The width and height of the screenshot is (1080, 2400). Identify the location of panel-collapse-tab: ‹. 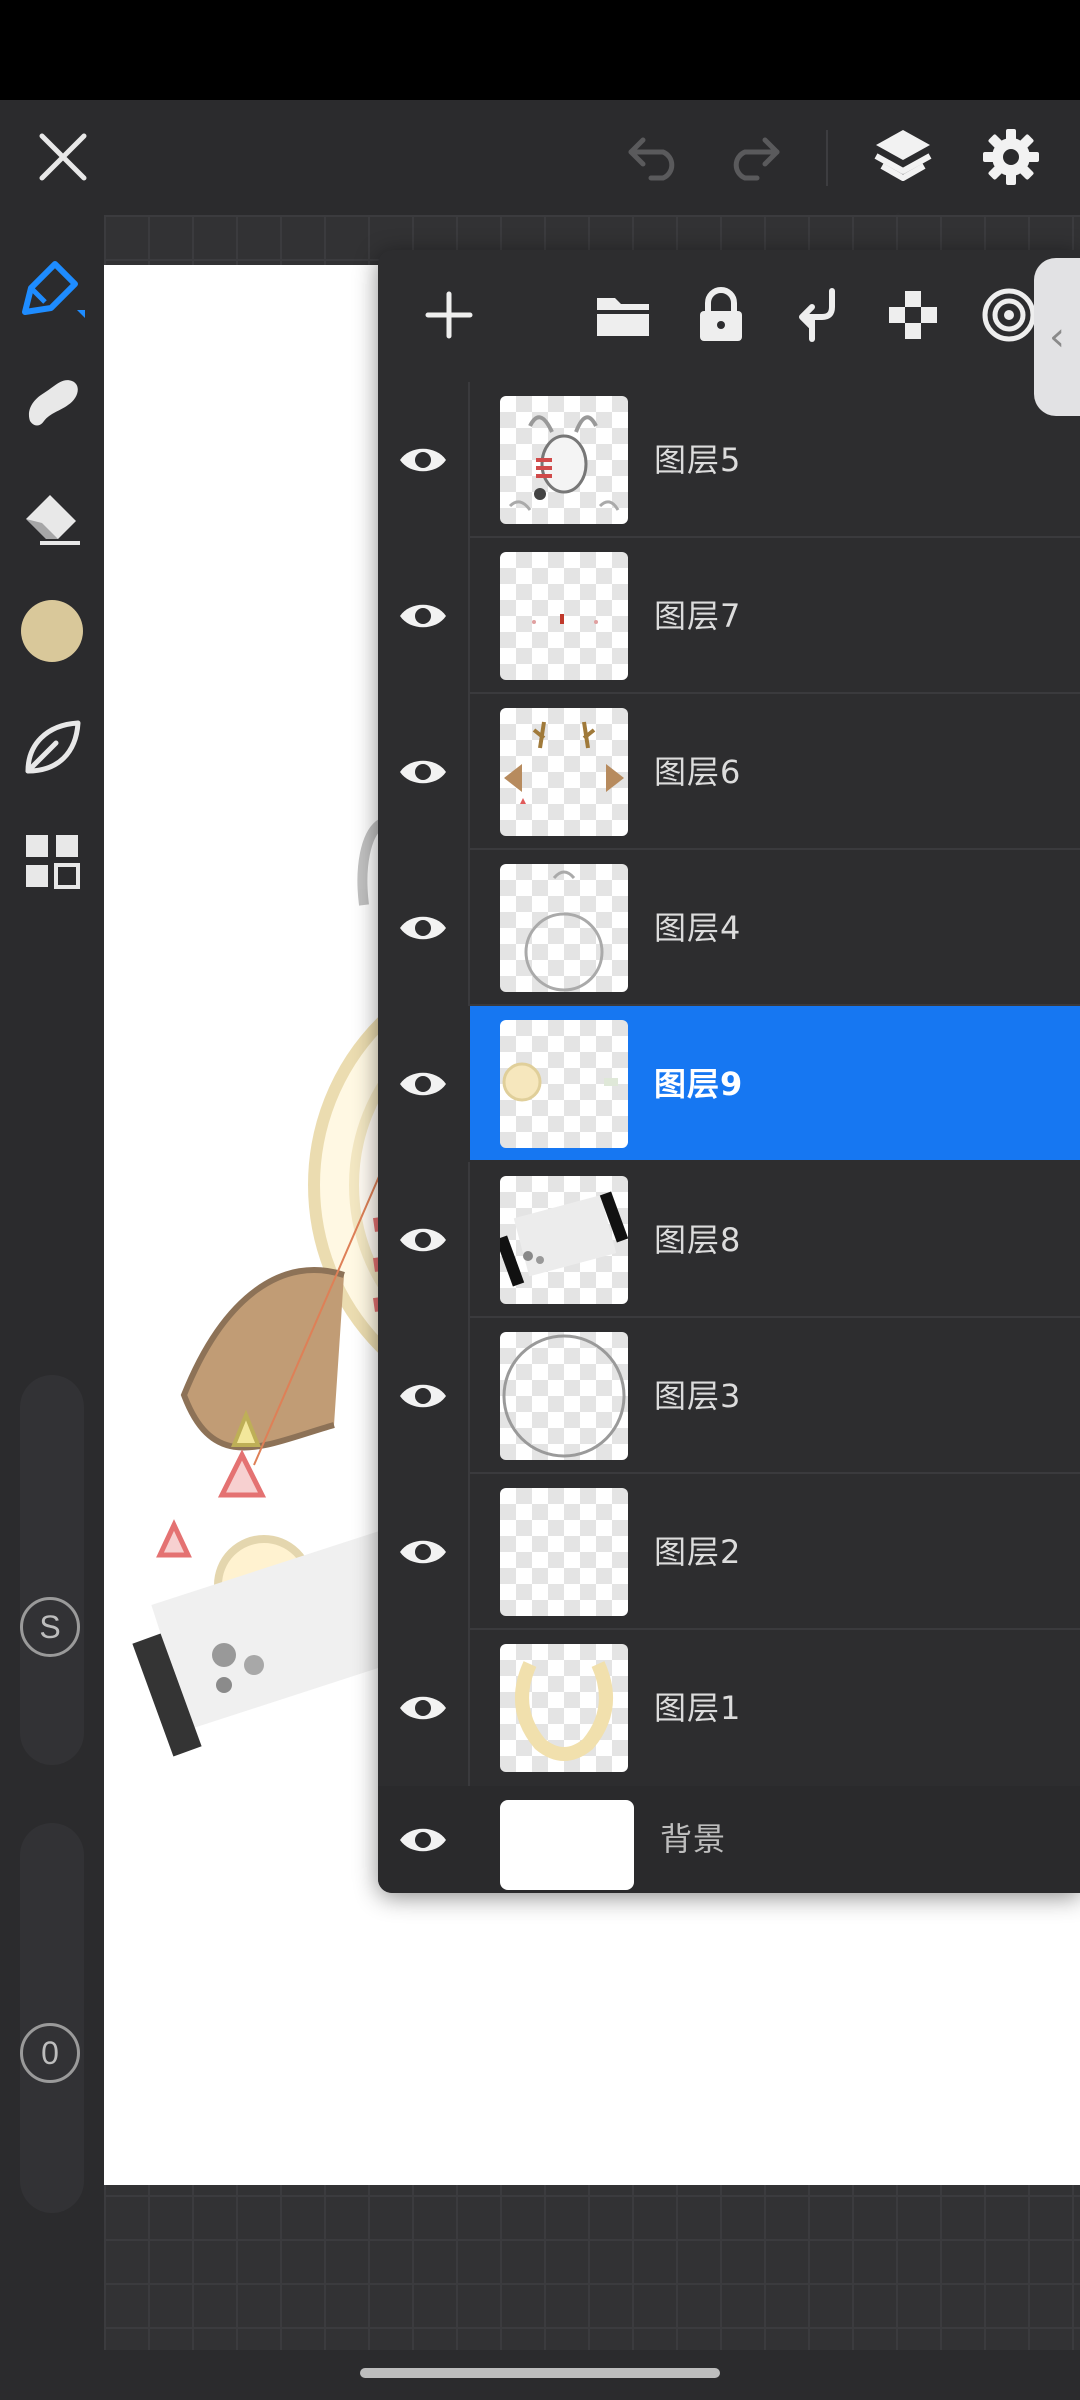
(1057, 337).